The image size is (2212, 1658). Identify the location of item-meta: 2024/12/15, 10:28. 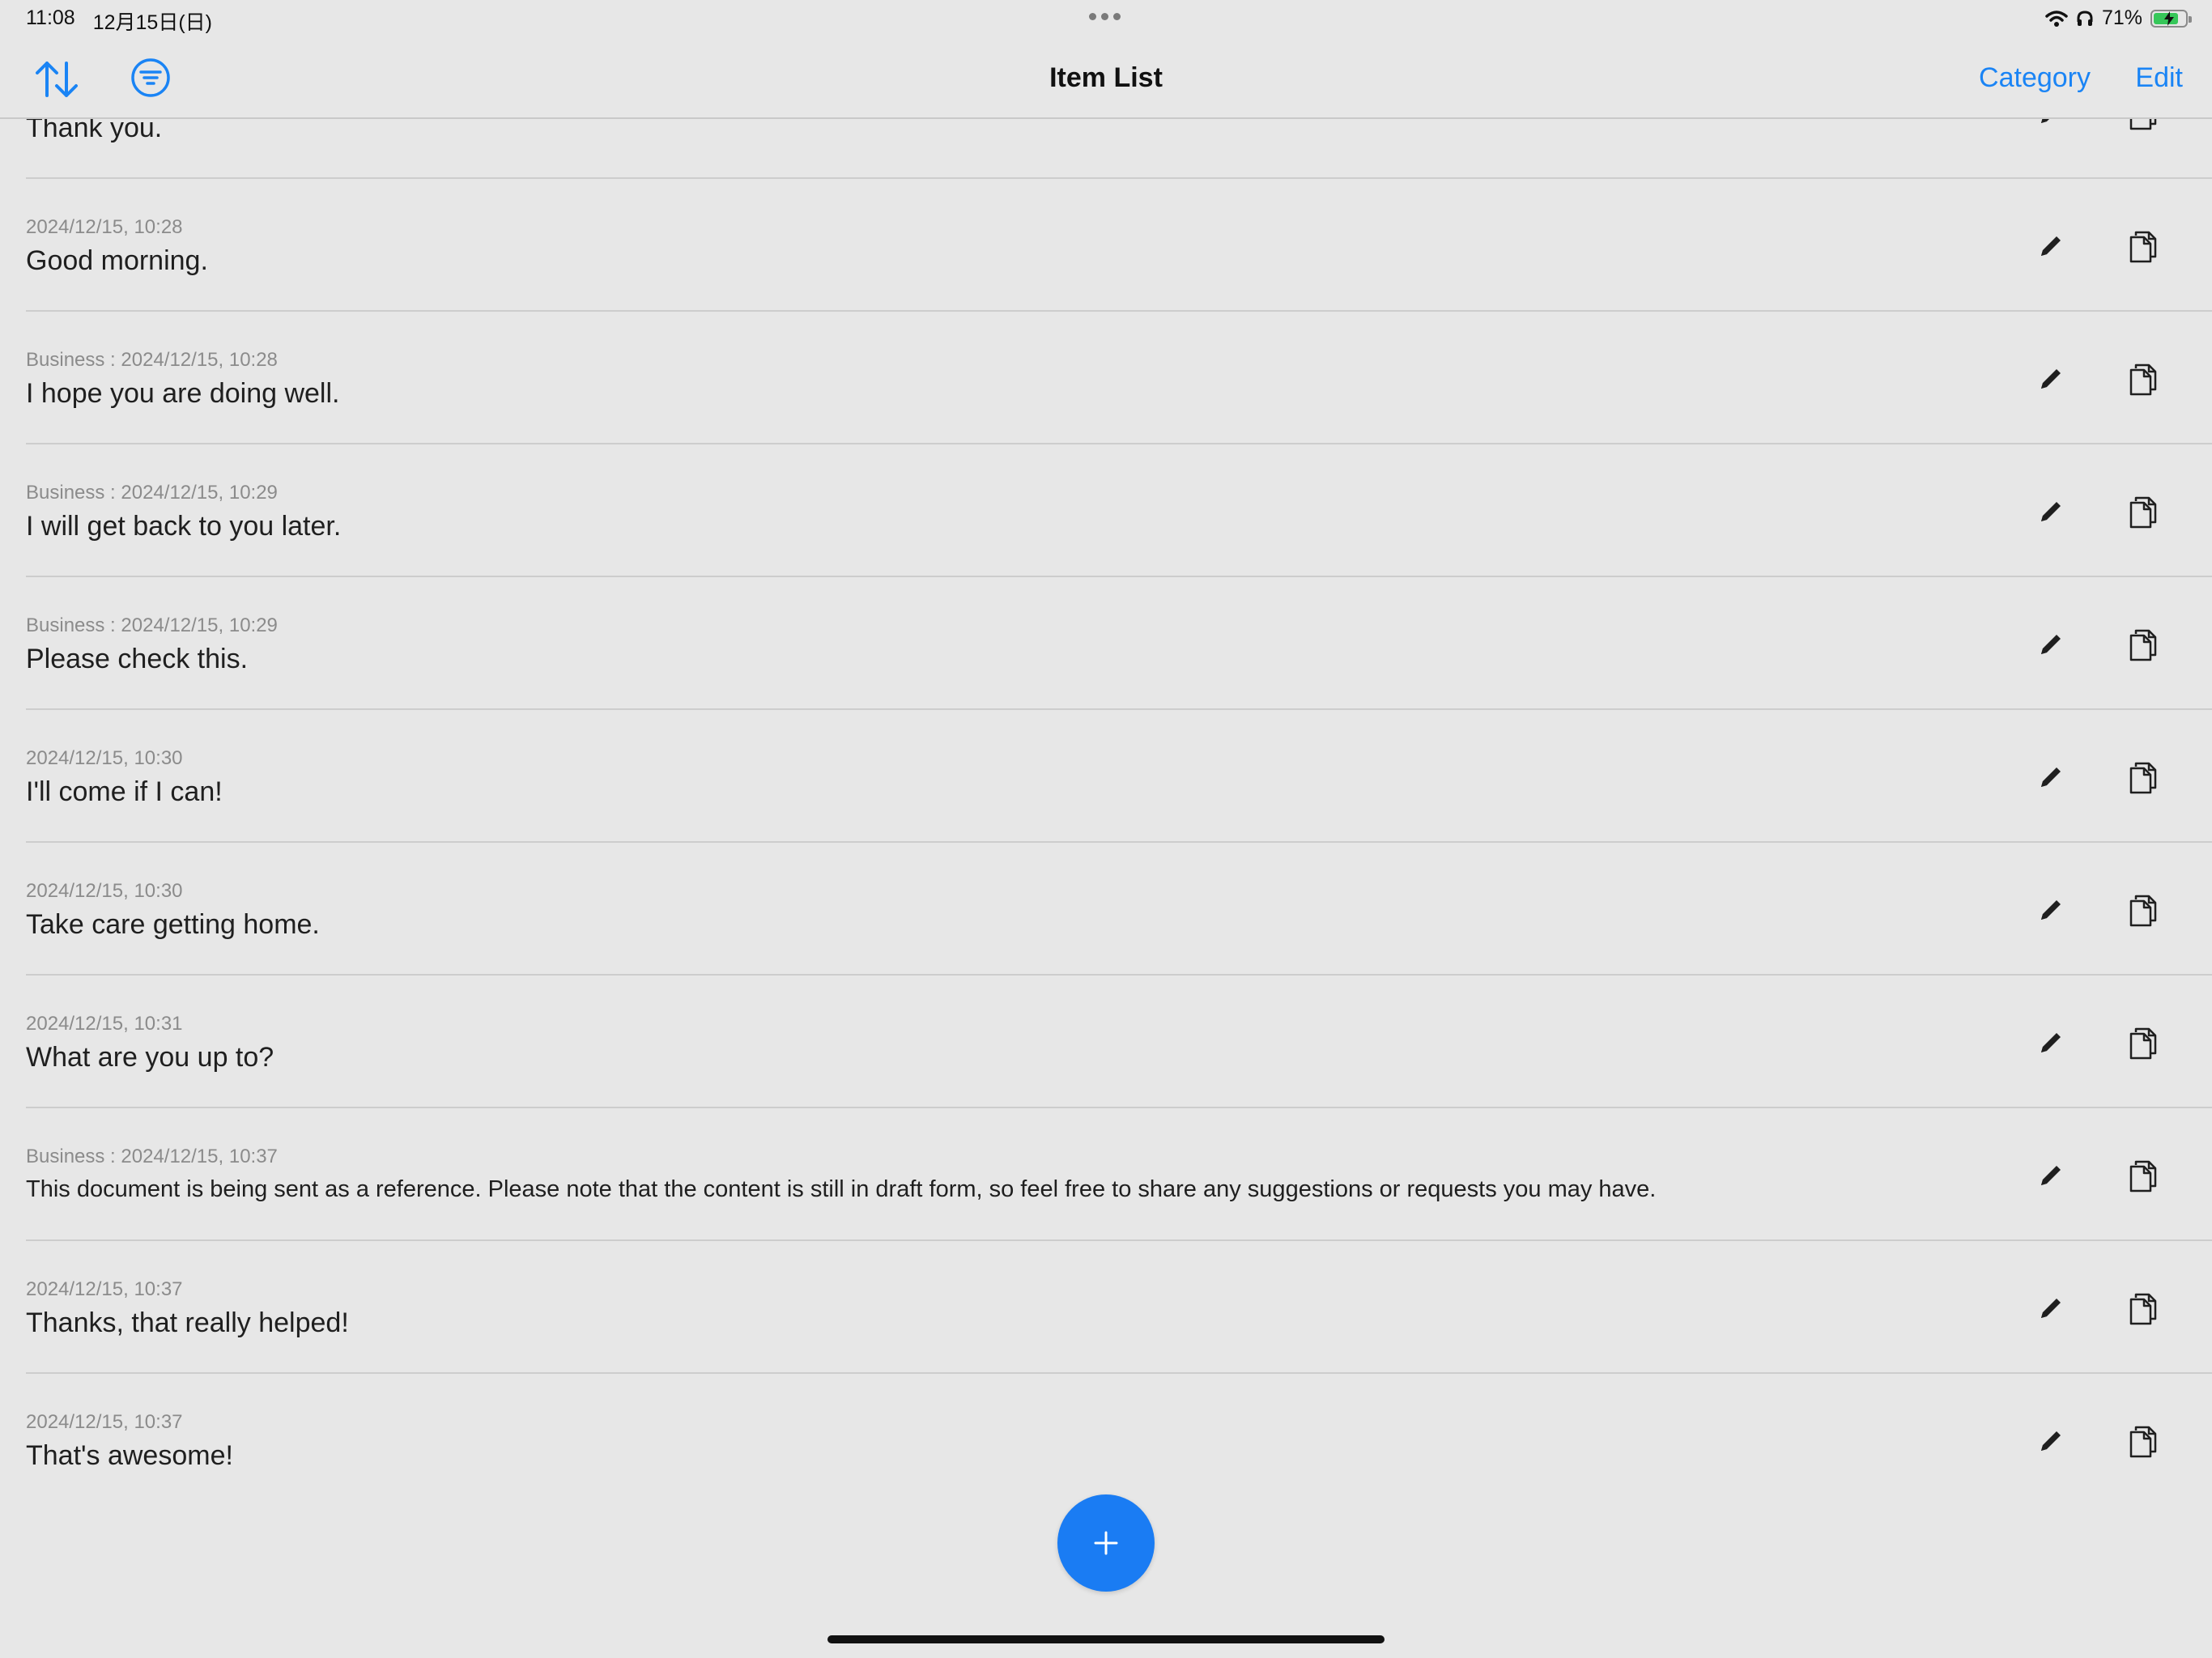
(104, 227).